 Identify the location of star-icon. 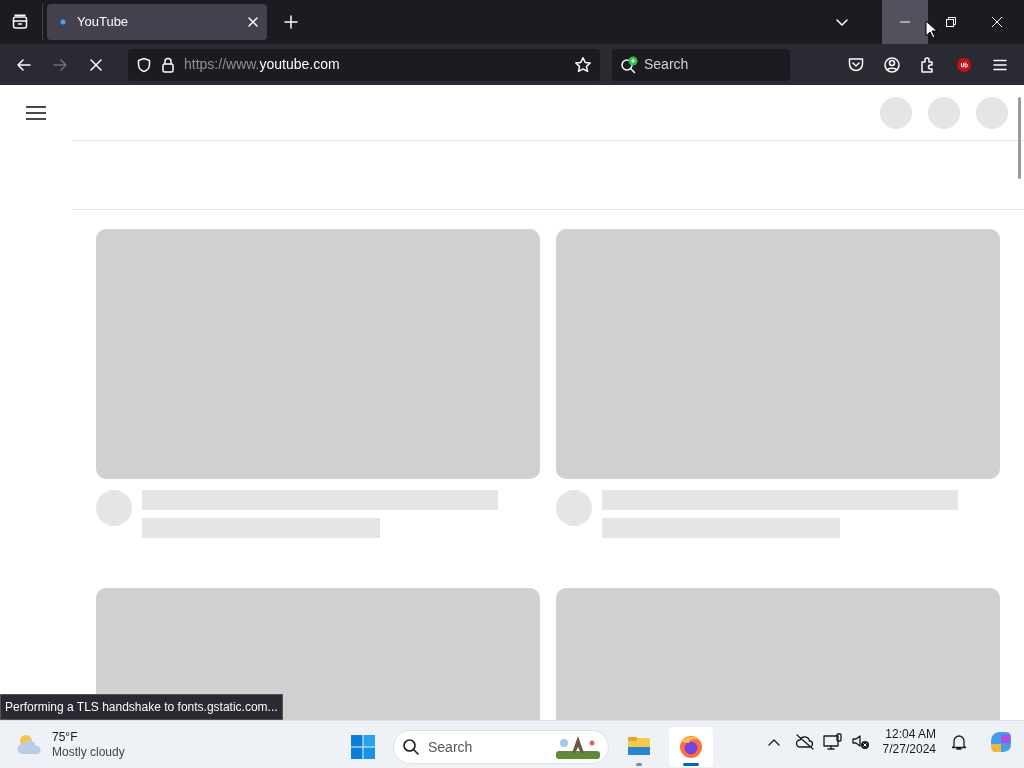
(583, 64).